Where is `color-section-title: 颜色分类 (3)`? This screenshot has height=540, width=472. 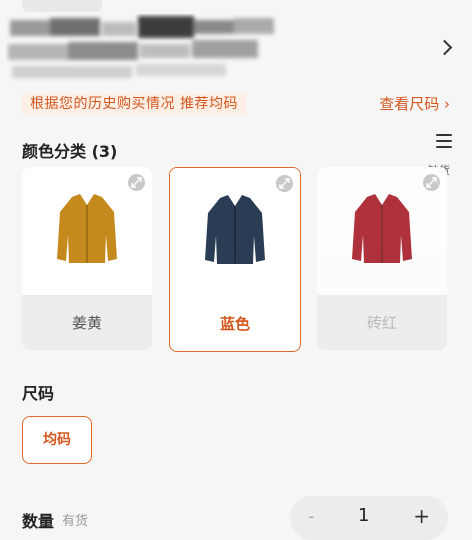 color-section-title: 颜色分类 (3) is located at coordinates (70, 151).